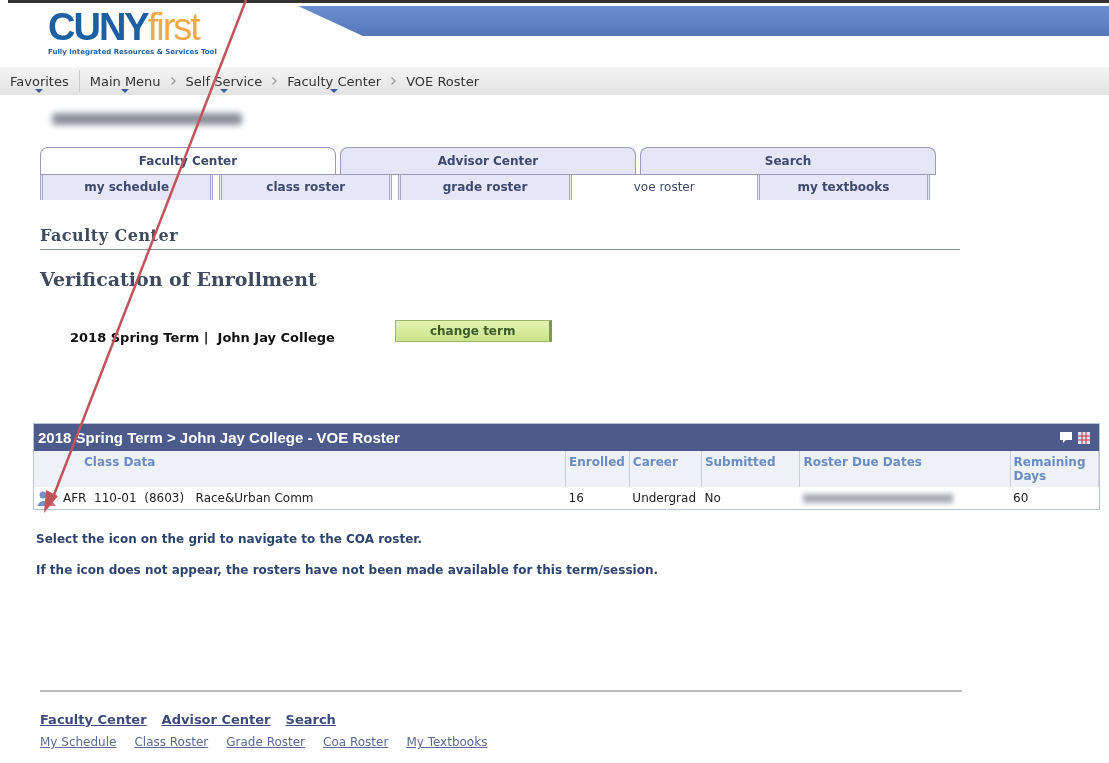  I want to click on breadcrumb-link: Self Service, so click(224, 81).